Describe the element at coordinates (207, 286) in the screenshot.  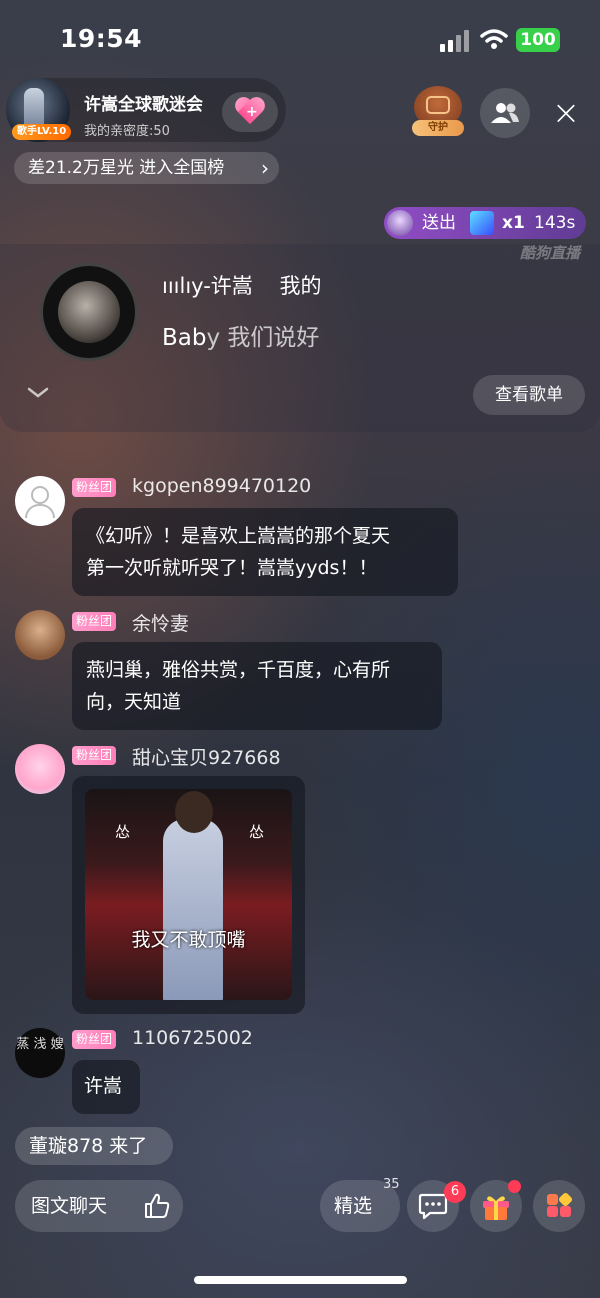
I see `song-title-main: ııılıy-许嵩` at that location.